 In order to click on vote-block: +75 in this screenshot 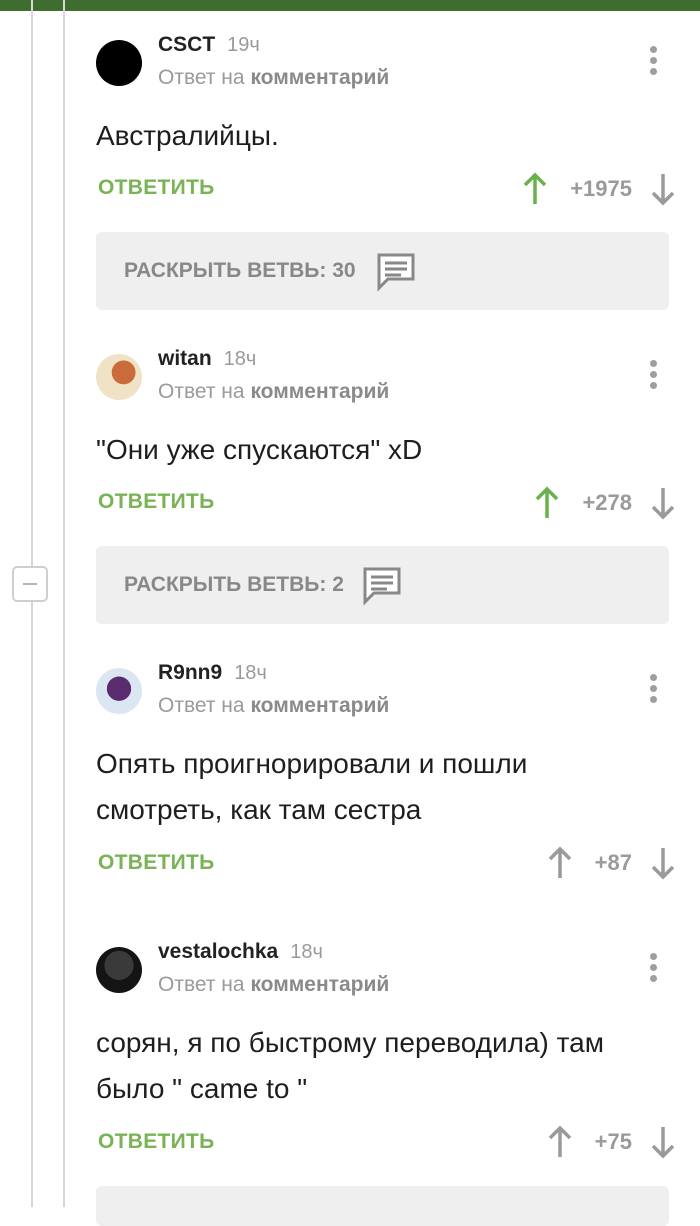, I will do `click(611, 1142)`.